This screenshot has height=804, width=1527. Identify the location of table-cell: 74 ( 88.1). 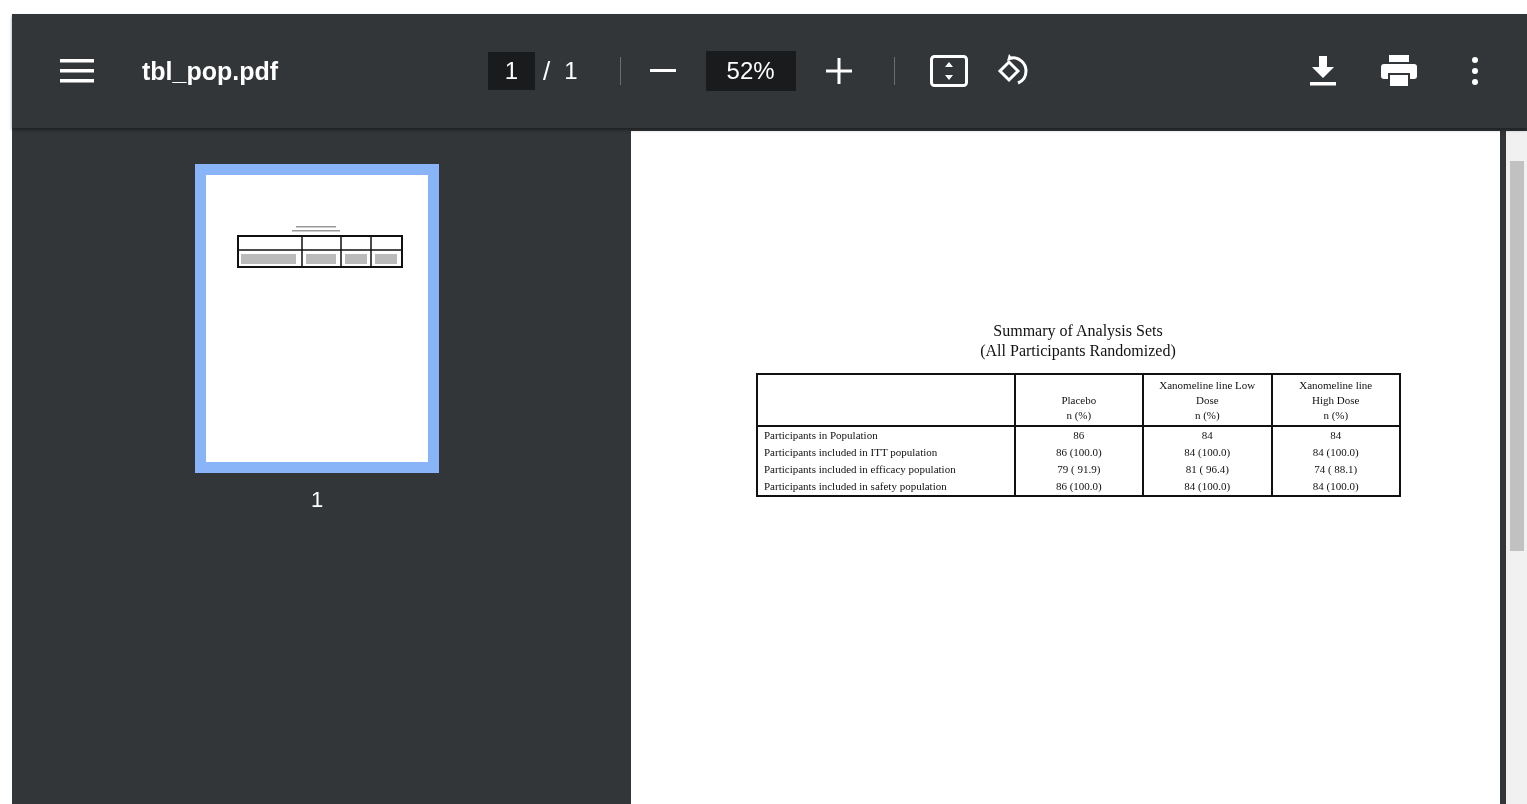
(1335, 469).